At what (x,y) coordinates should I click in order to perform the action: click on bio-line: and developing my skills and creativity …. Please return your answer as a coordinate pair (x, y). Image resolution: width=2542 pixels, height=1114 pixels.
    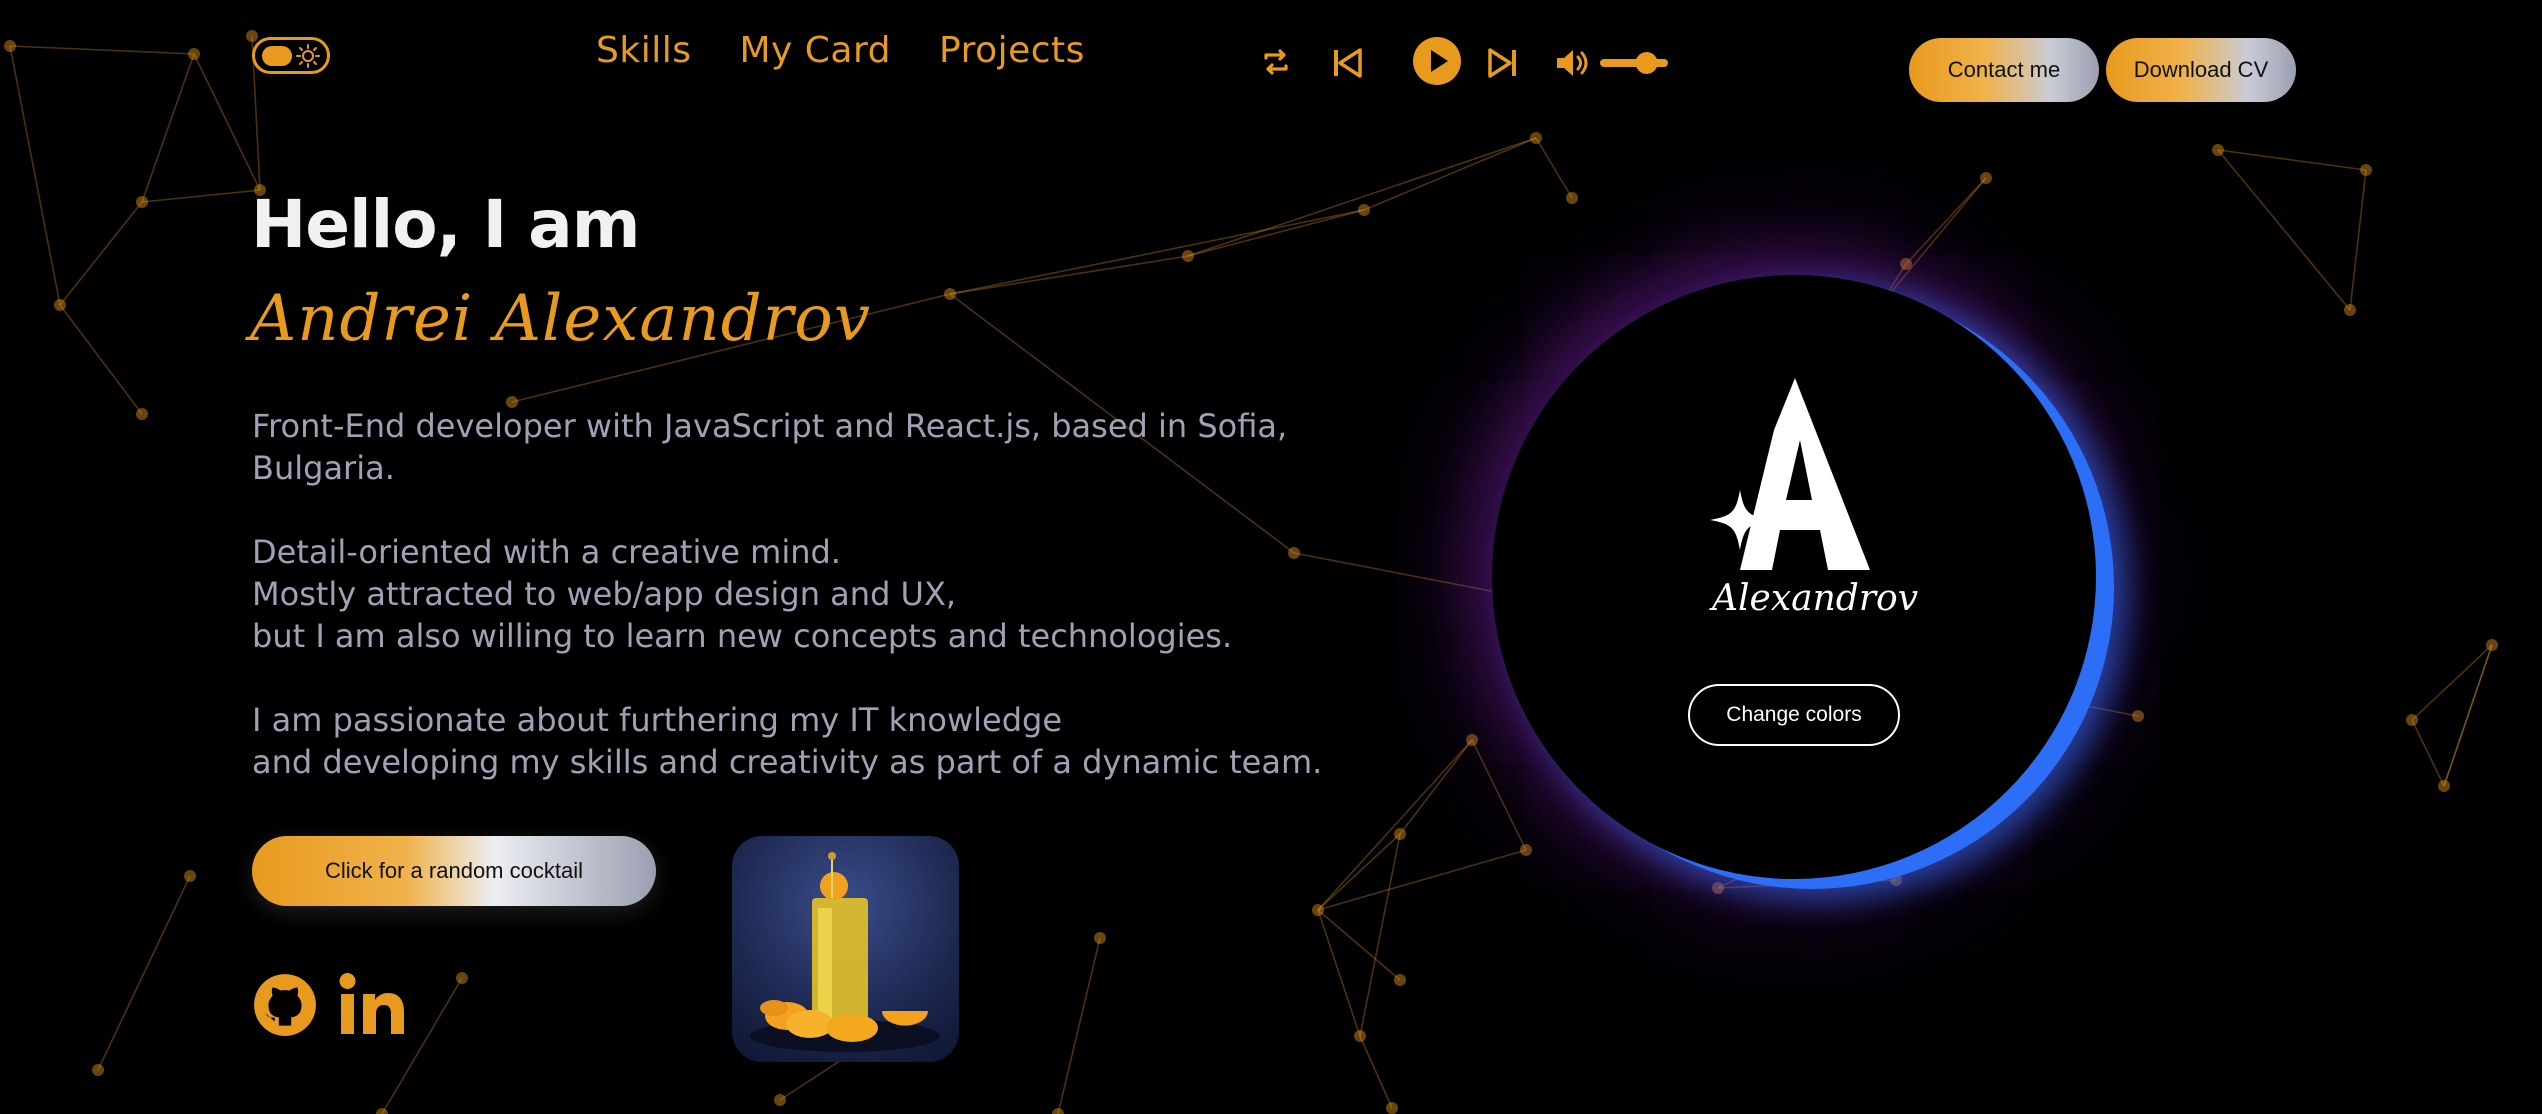
    Looking at the image, I should click on (787, 762).